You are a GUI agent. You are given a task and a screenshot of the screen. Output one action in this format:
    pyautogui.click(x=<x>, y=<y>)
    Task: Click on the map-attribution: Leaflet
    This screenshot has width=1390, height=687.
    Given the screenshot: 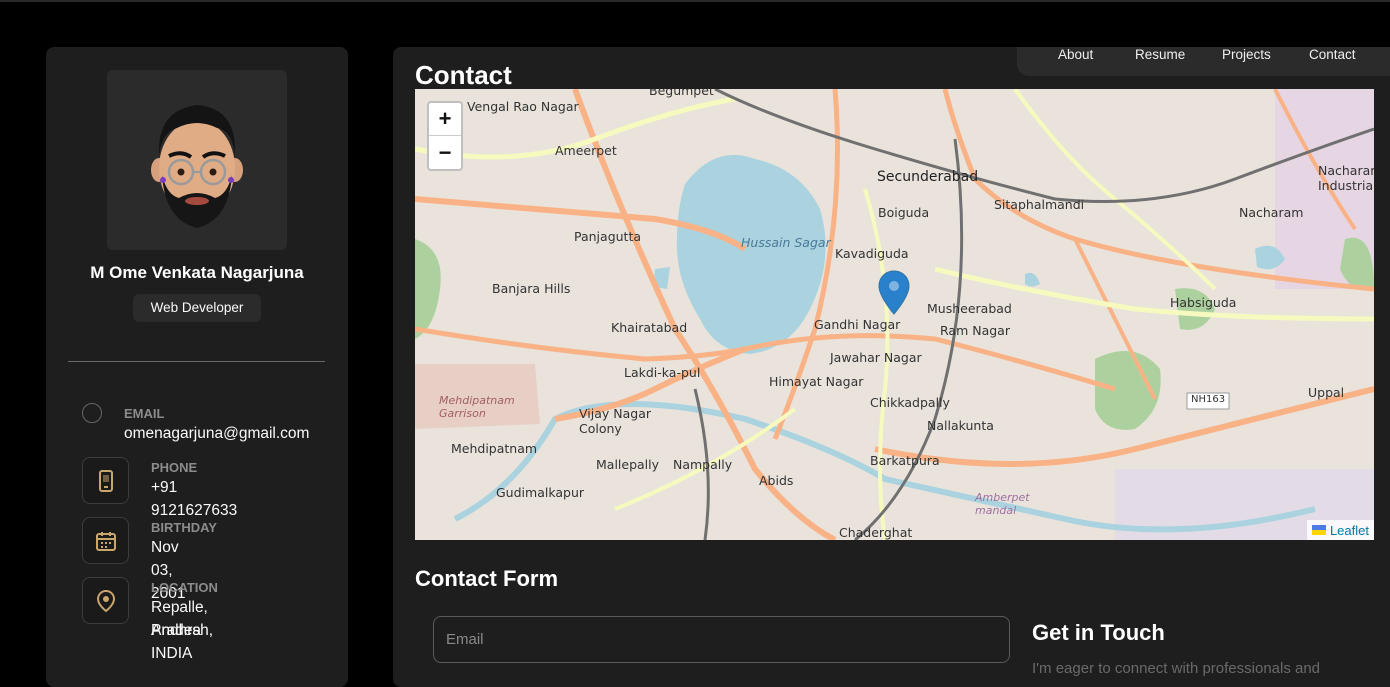 What is the action you would take?
    pyautogui.click(x=1340, y=530)
    